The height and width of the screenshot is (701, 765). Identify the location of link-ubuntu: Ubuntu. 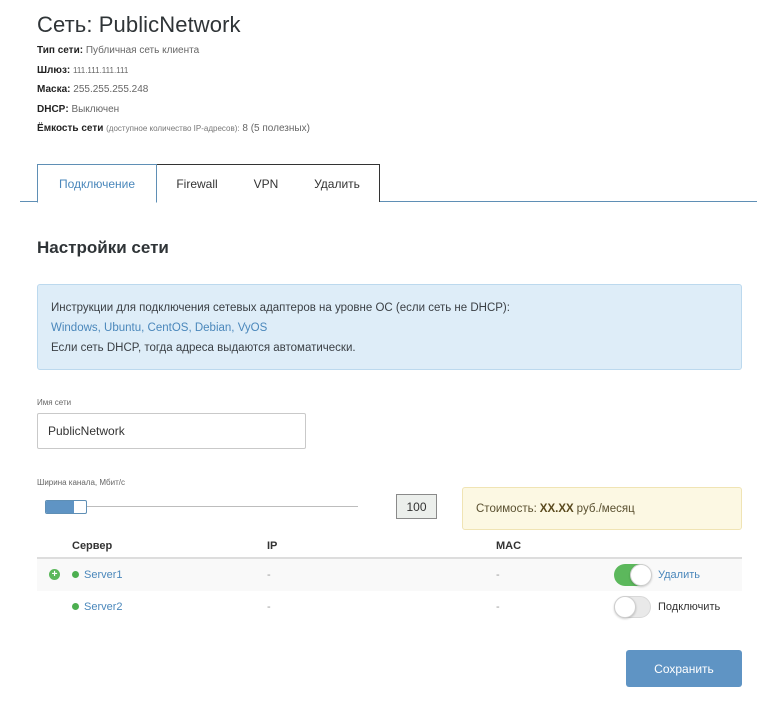
(122, 328).